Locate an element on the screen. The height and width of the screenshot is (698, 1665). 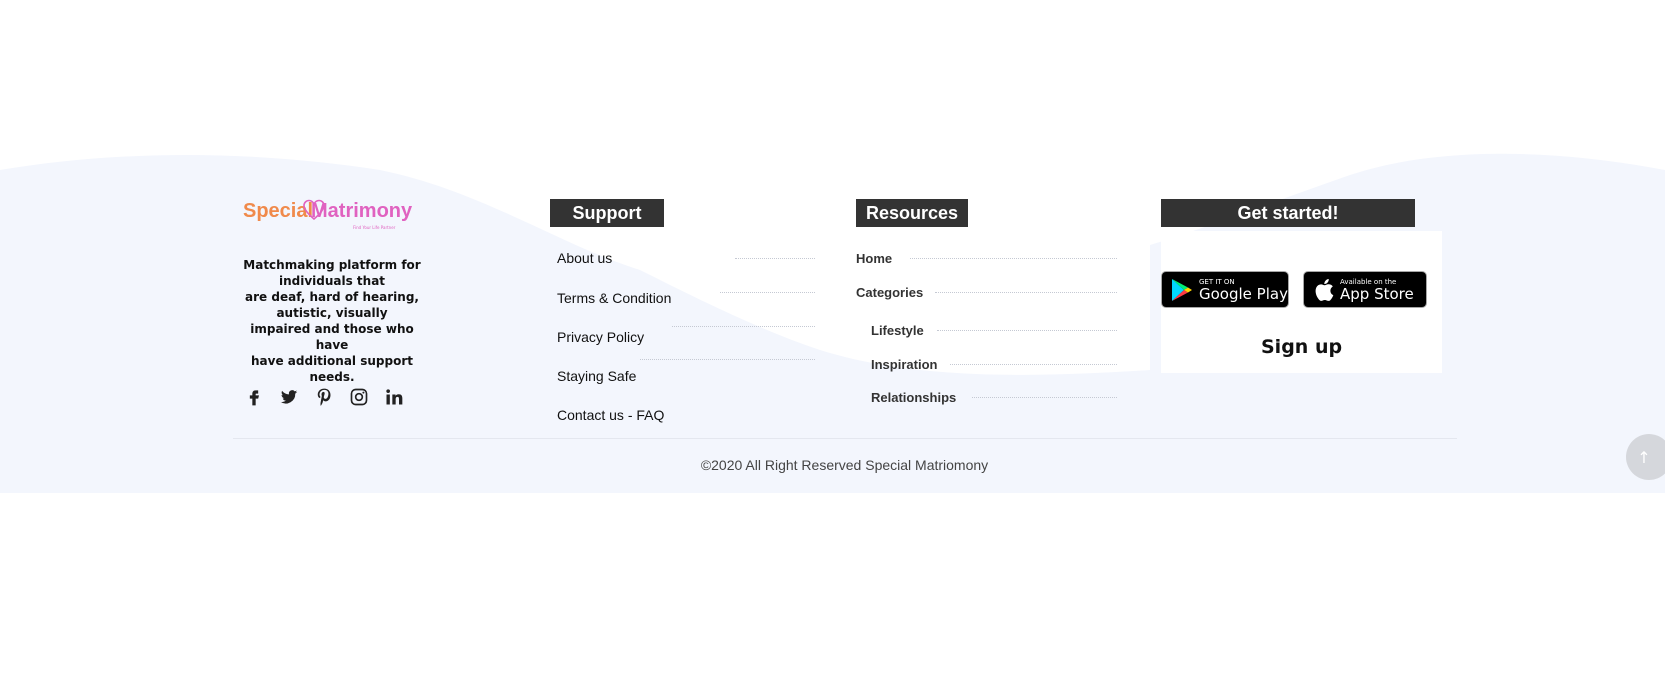
brand-logo: Special Matrimony Find Your Life Partner is located at coordinates (333, 218).